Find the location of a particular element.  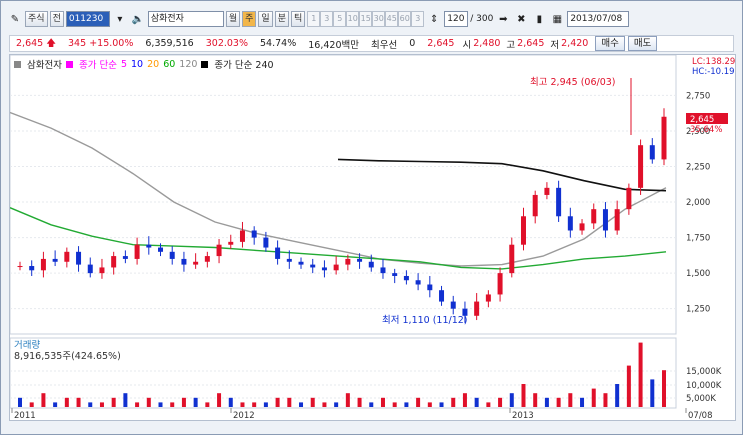

count-input: 120 is located at coordinates (456, 19).